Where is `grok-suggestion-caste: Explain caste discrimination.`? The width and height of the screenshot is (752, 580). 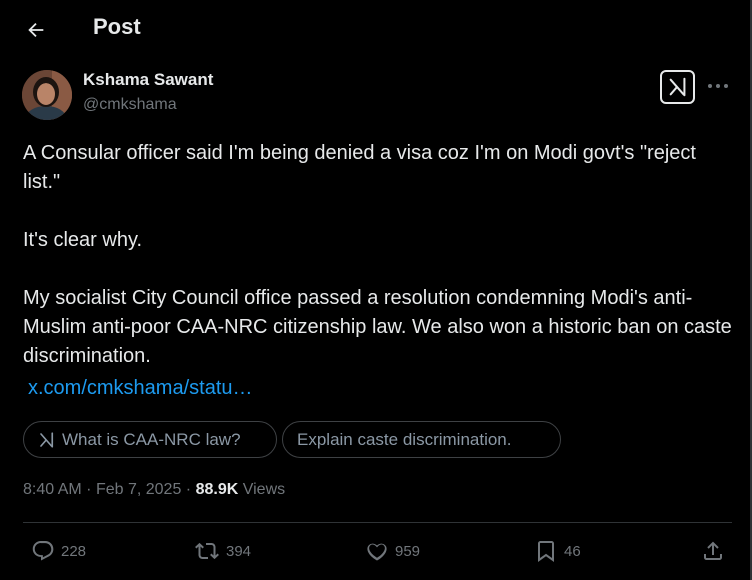 grok-suggestion-caste: Explain caste discrimination. is located at coordinates (421, 439).